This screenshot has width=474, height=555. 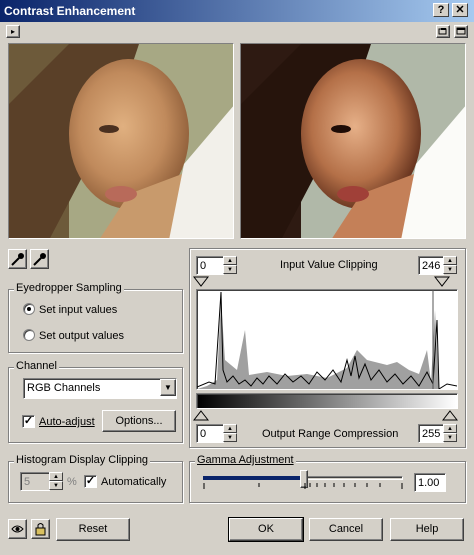 What do you see at coordinates (431, 265) in the screenshot?
I see `input-high-field: 246` at bounding box center [431, 265].